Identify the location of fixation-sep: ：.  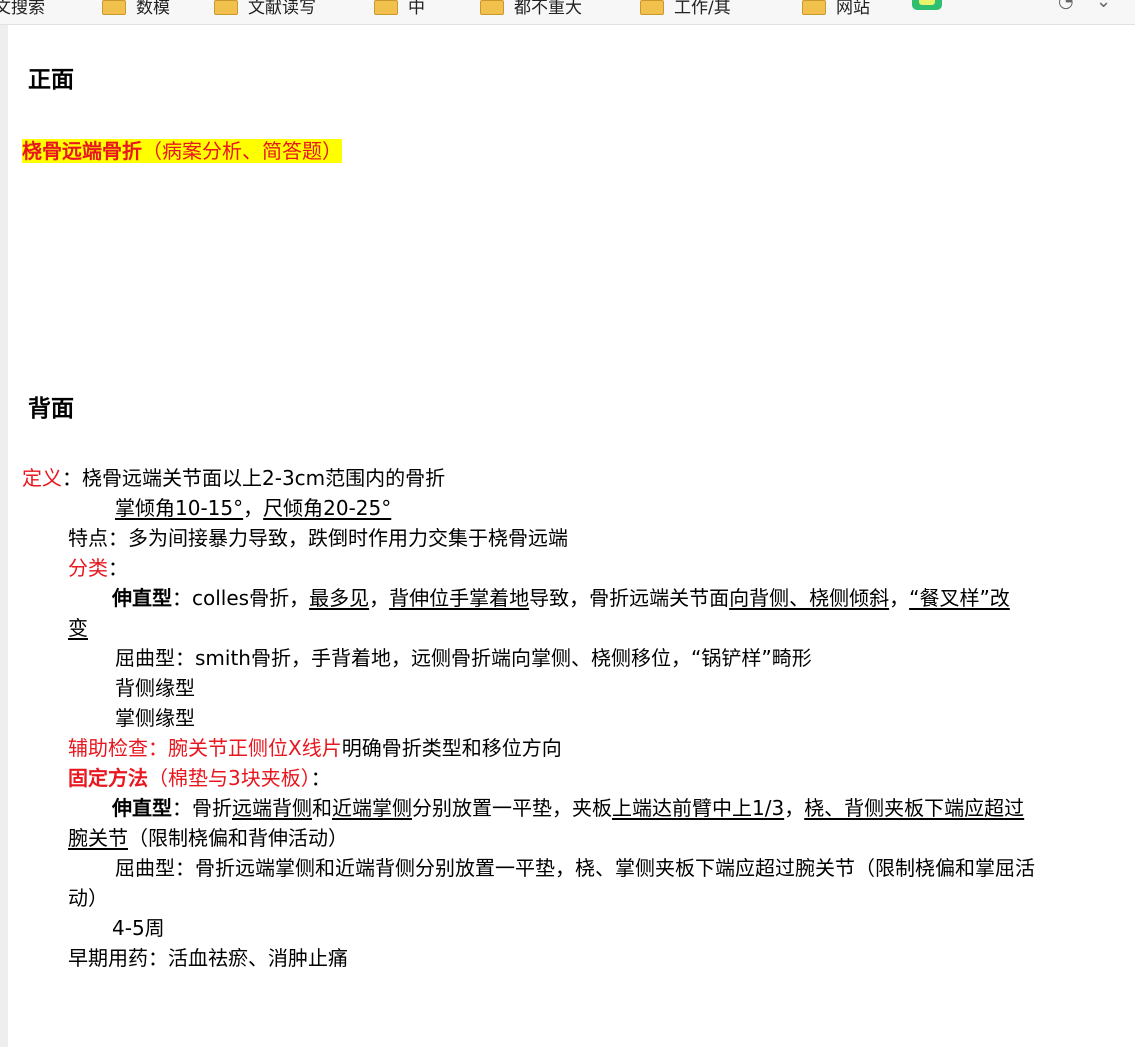
(320, 778).